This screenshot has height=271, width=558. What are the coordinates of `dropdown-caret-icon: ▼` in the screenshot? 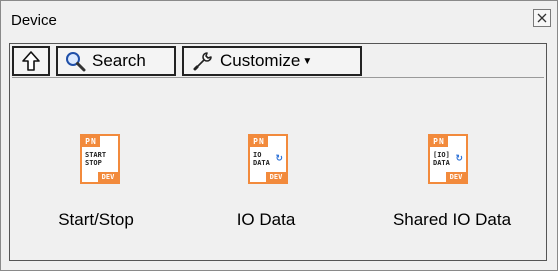 It's located at (307, 61).